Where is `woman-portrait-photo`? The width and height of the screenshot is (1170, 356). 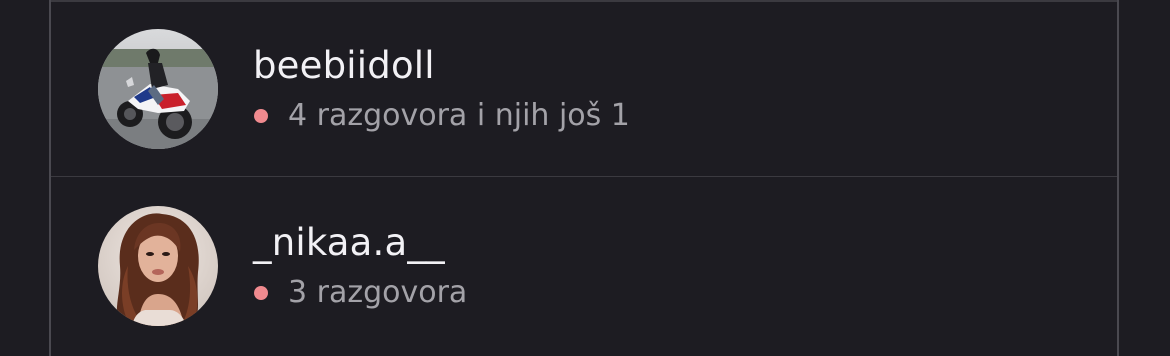
woman-portrait-photo is located at coordinates (158, 266).